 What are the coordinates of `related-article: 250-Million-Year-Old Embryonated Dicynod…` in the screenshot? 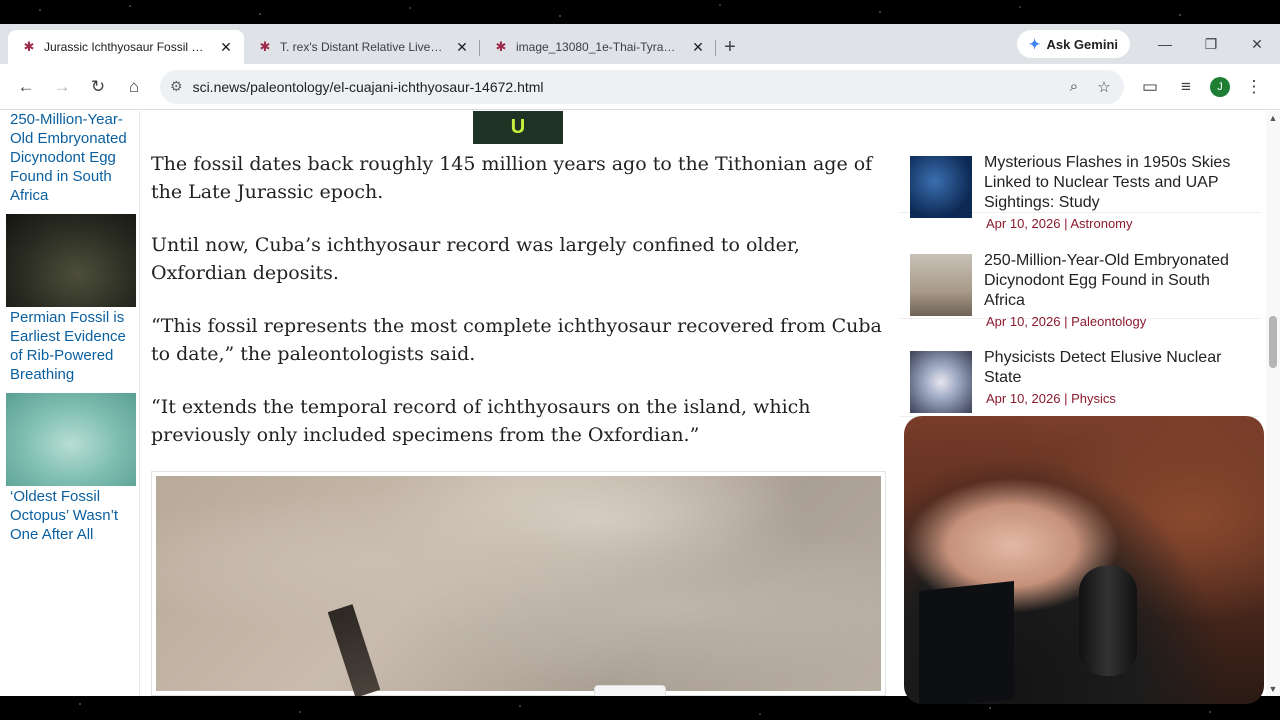 It's located at (1080, 279).